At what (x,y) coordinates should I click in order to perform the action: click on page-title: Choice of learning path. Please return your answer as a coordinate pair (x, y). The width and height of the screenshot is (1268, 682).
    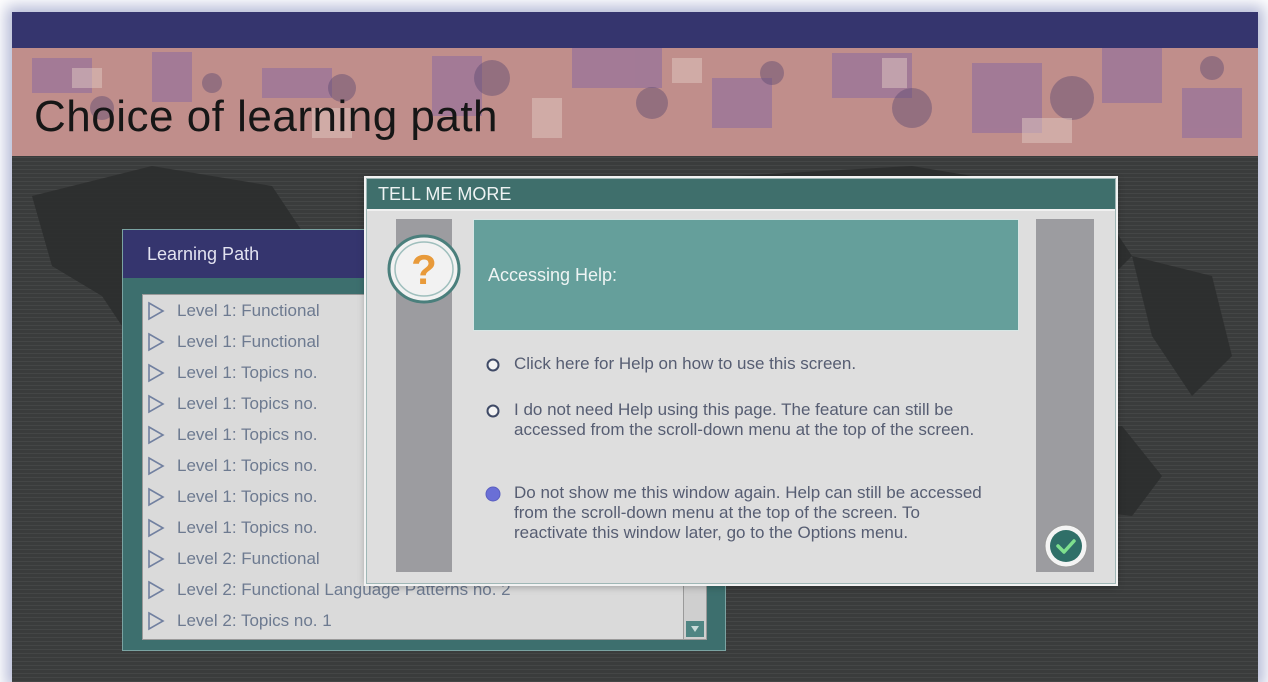
    Looking at the image, I should click on (266, 116).